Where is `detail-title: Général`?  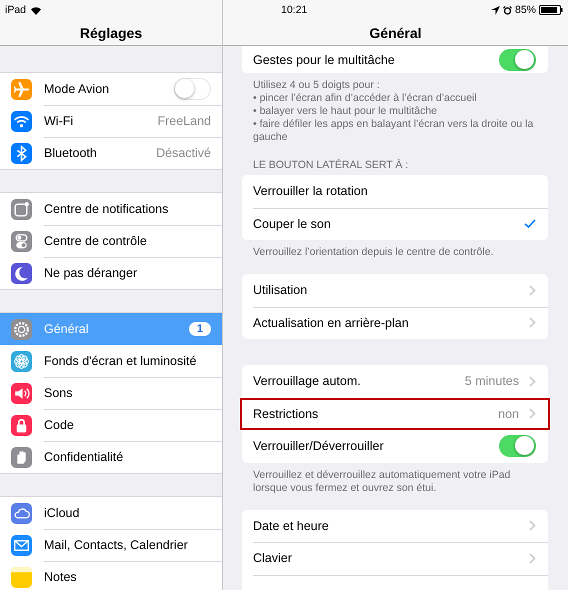 detail-title: Général is located at coordinates (395, 32).